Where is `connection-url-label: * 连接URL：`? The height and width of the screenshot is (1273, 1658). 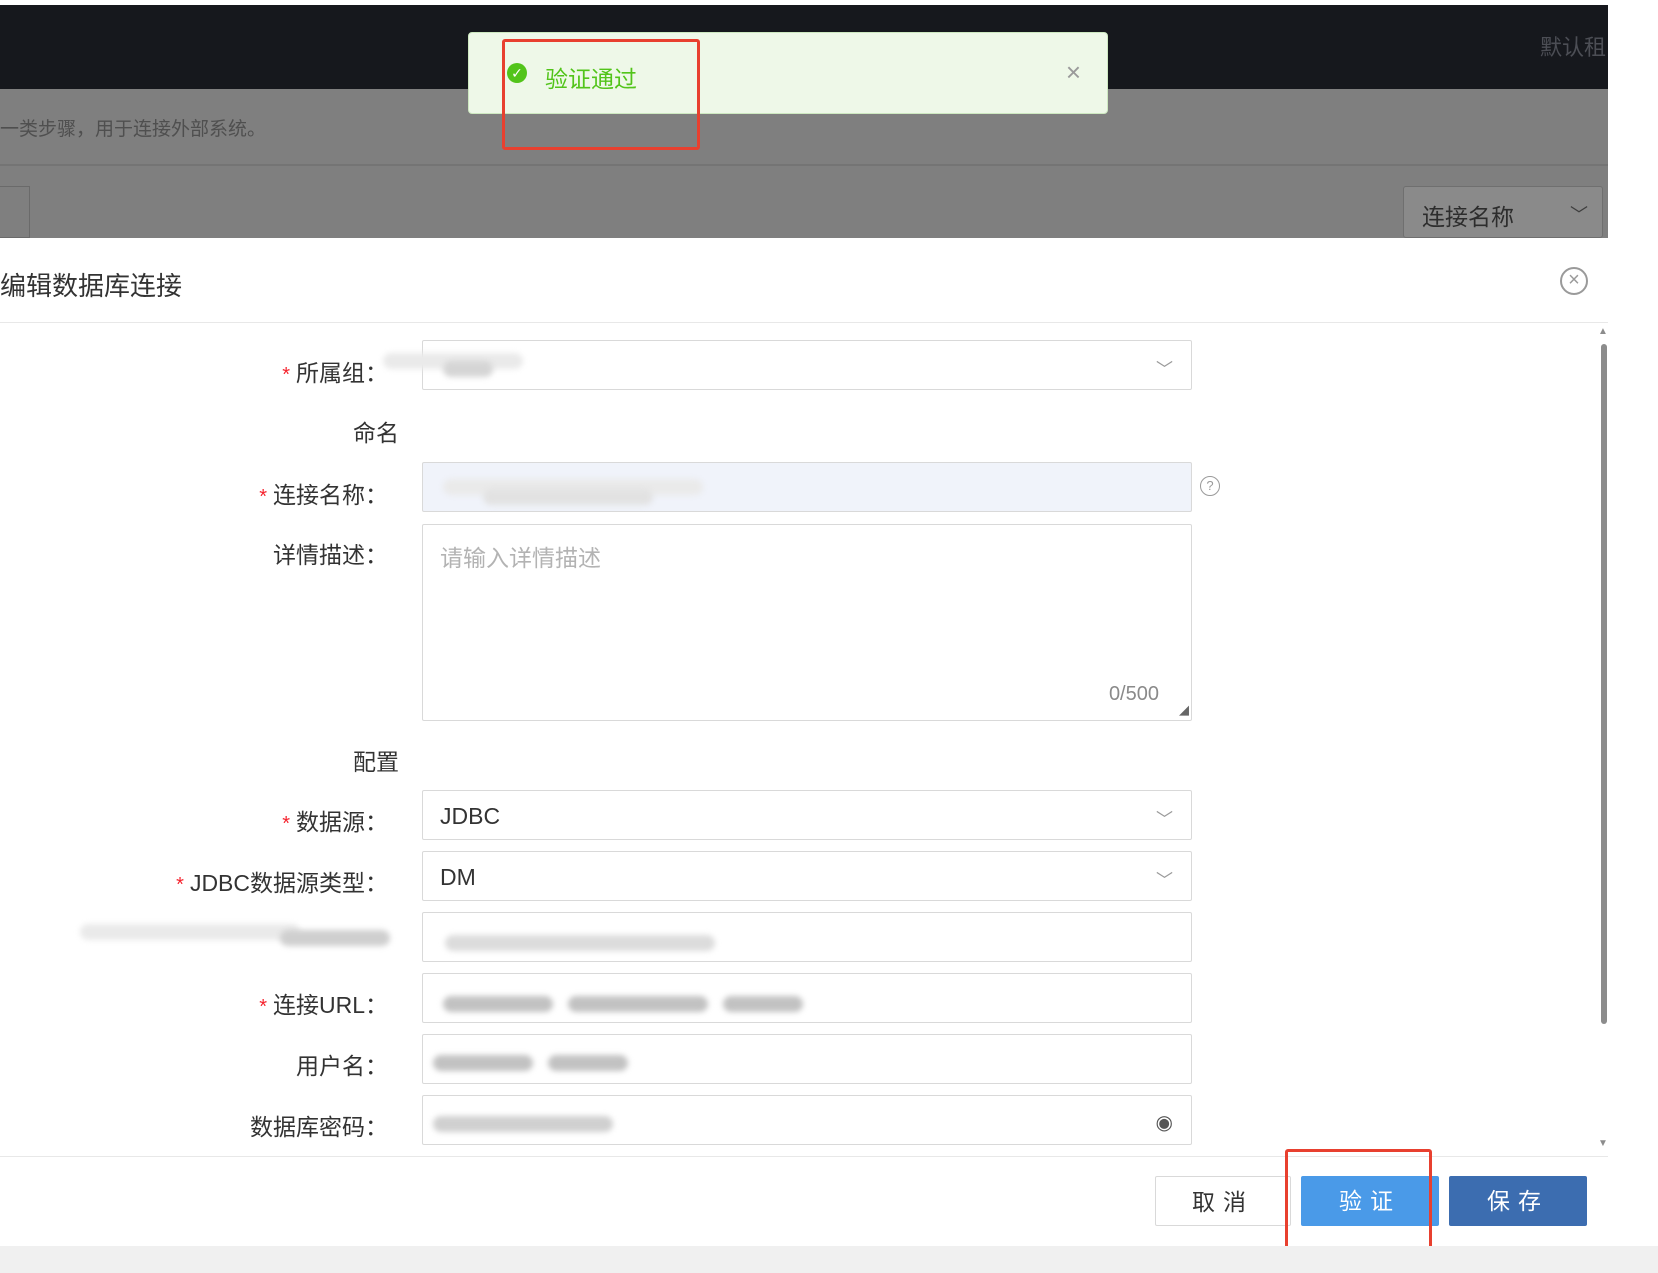 connection-url-label: * 连接URL： is located at coordinates (323, 1003).